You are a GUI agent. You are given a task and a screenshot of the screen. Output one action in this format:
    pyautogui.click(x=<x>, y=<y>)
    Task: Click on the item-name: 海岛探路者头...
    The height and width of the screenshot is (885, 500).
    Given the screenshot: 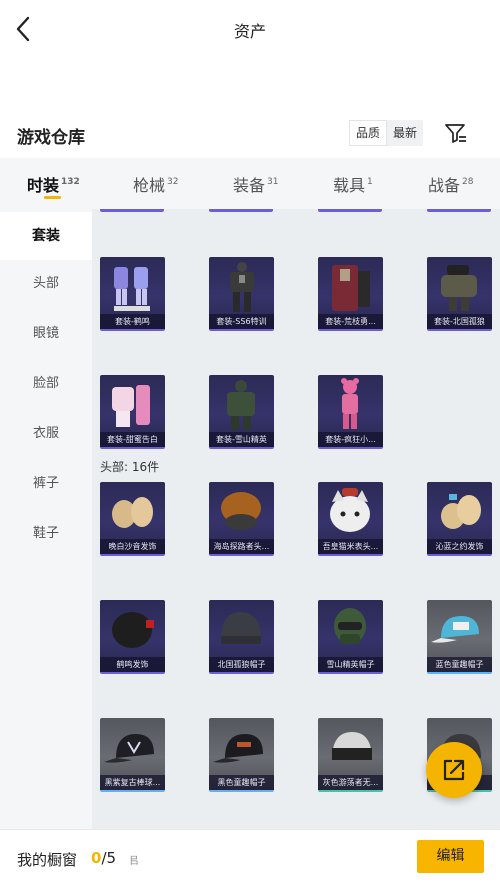 What is the action you would take?
    pyautogui.click(x=241, y=546)
    